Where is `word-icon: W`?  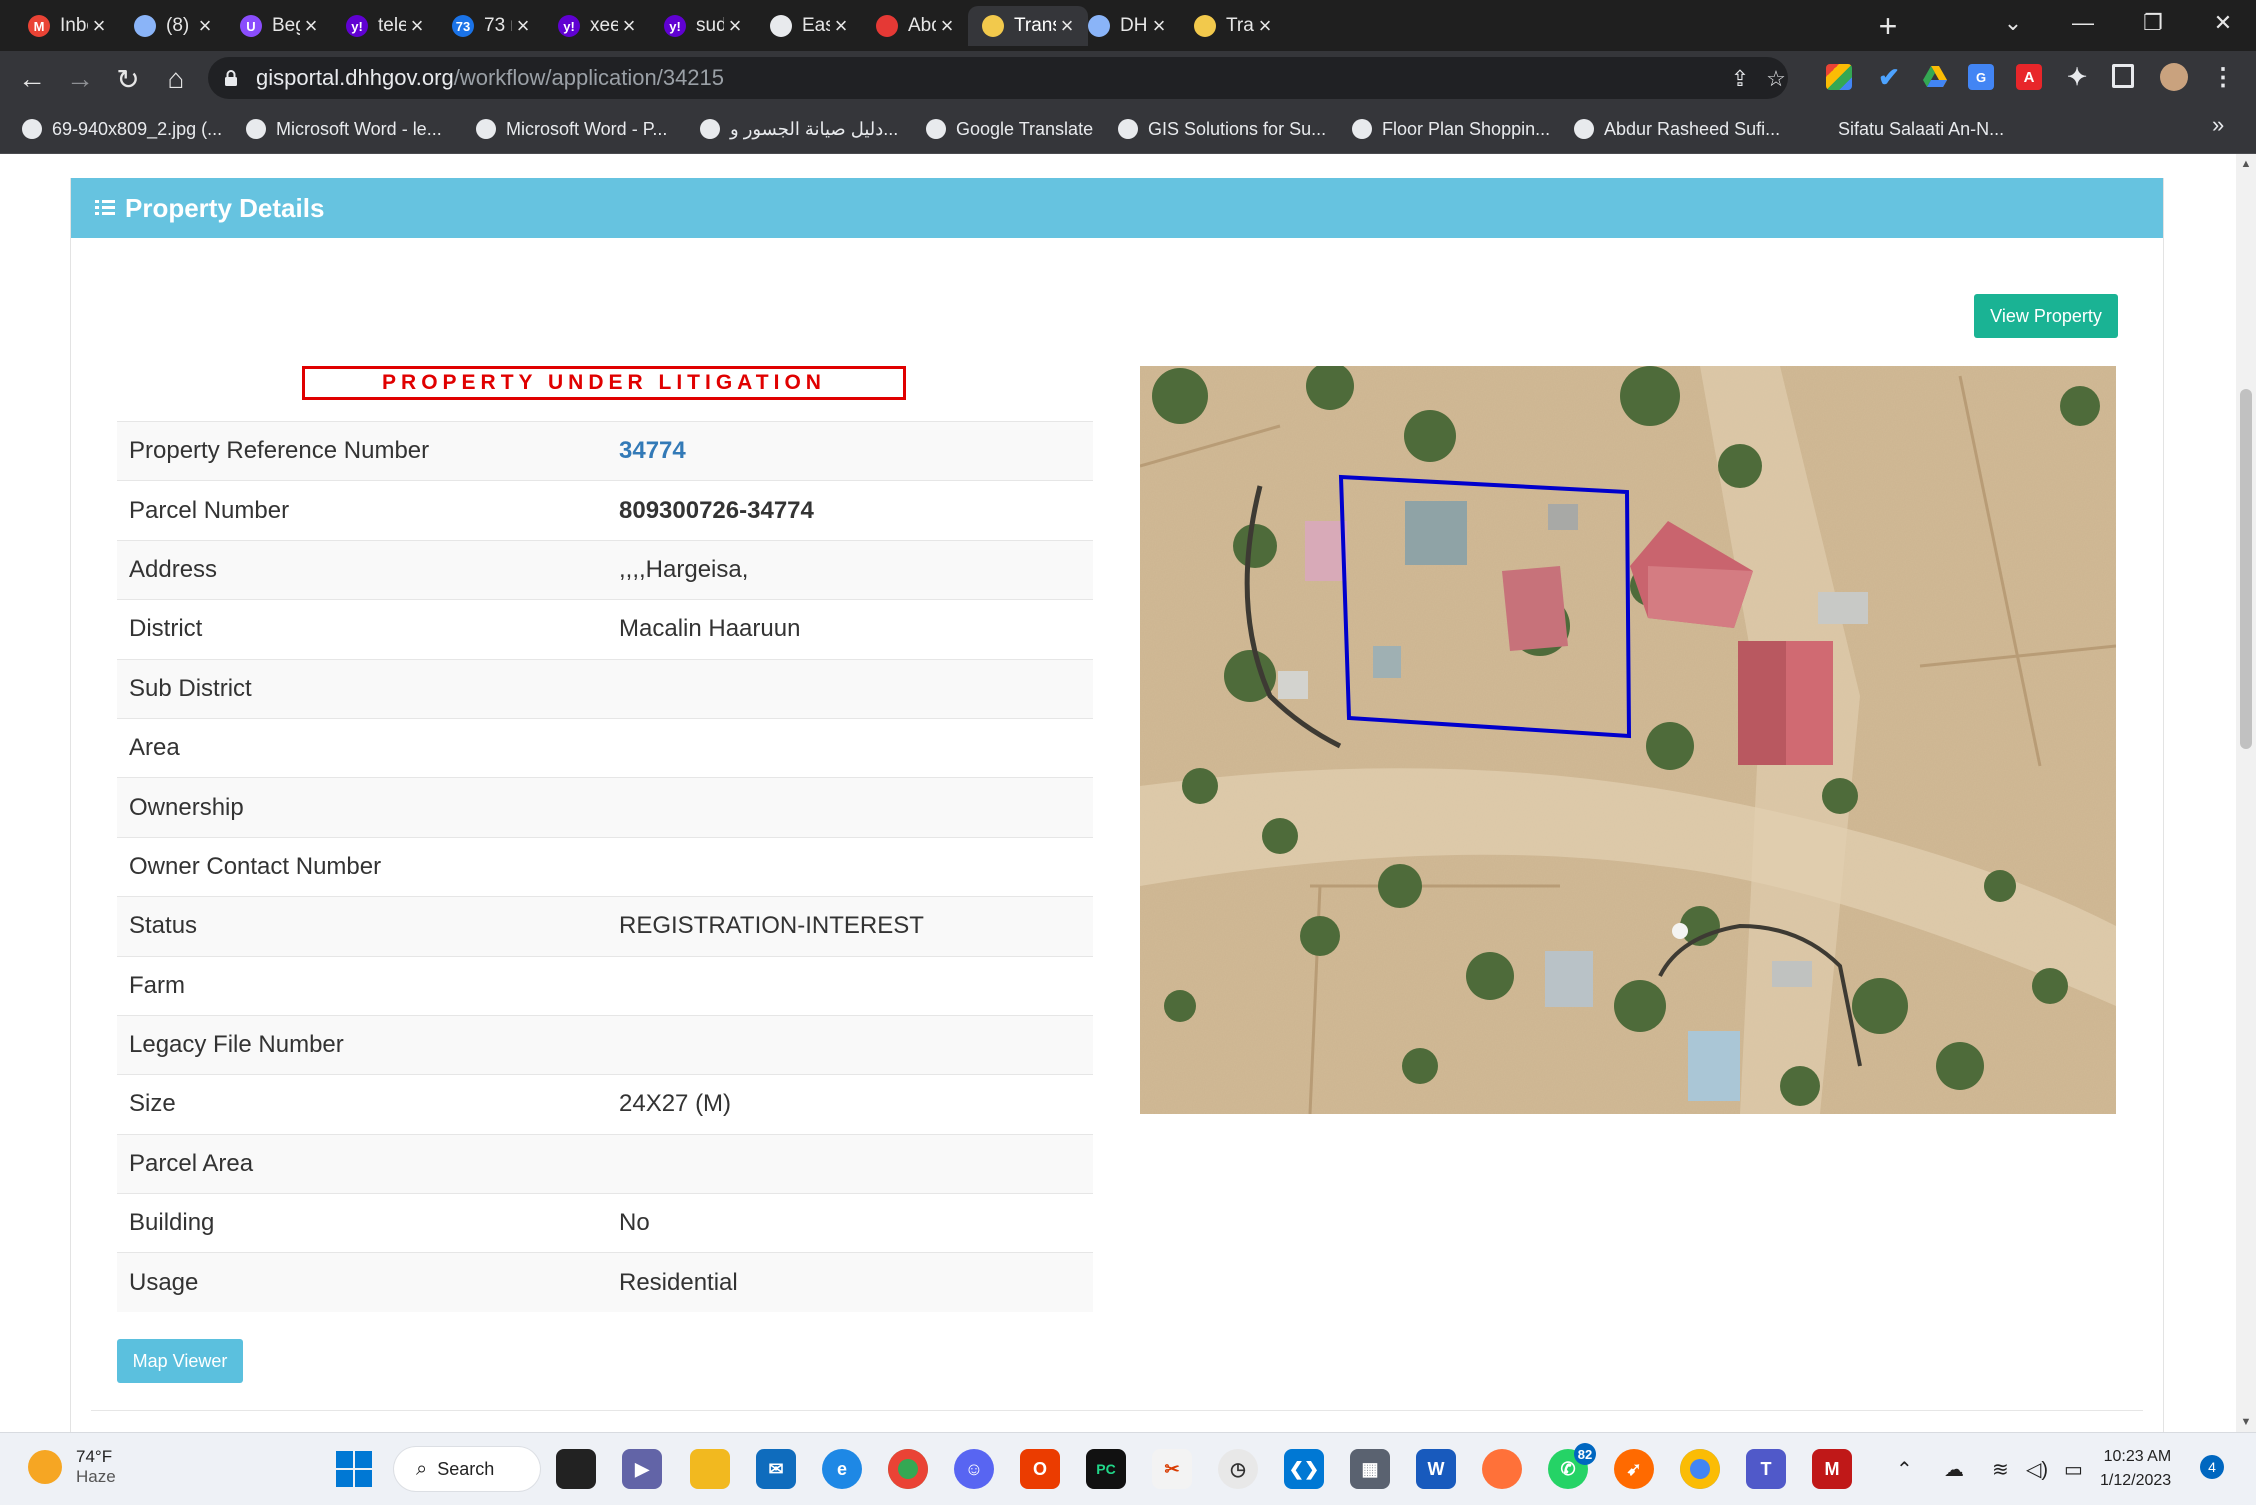
word-icon: W is located at coordinates (1436, 1469).